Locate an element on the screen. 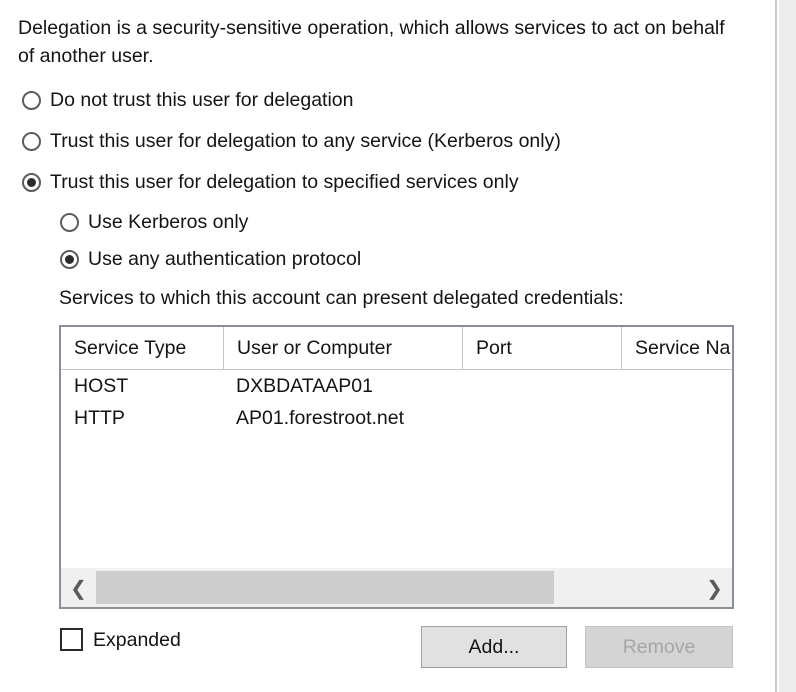  column-header-user-or-computer: User or Computer is located at coordinates (342, 348).